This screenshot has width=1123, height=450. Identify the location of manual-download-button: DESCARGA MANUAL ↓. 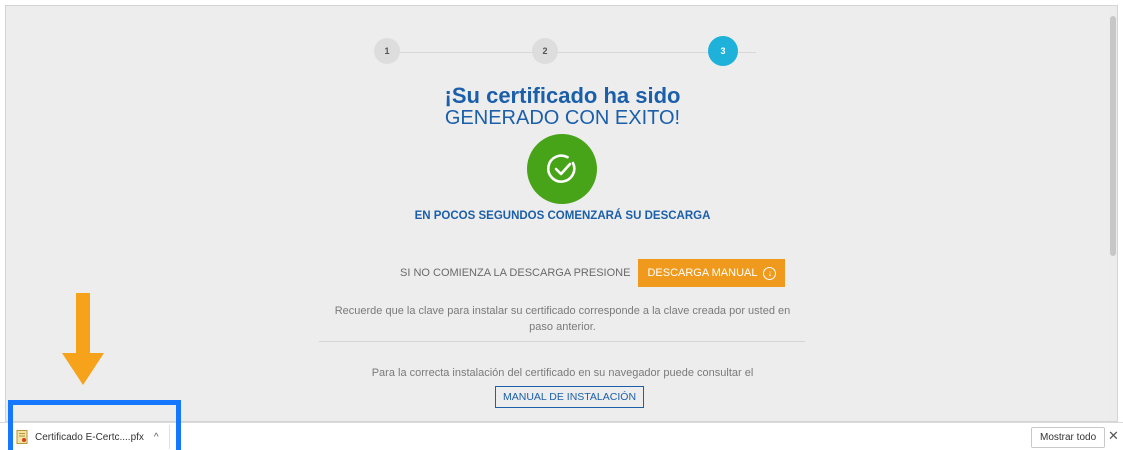
(712, 273).